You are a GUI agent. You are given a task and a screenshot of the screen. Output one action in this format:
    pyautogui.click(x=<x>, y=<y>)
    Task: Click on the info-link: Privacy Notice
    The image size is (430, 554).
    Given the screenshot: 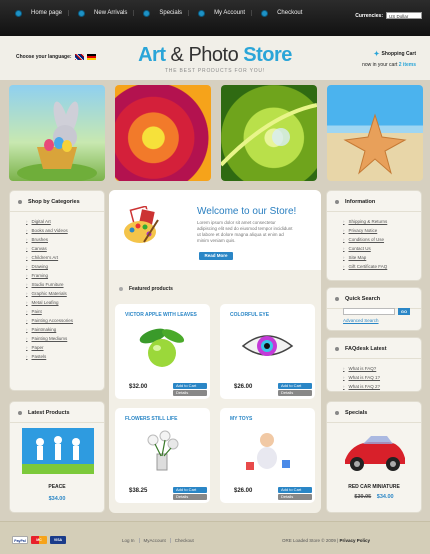 What is the action you would take?
    pyautogui.click(x=382, y=230)
    